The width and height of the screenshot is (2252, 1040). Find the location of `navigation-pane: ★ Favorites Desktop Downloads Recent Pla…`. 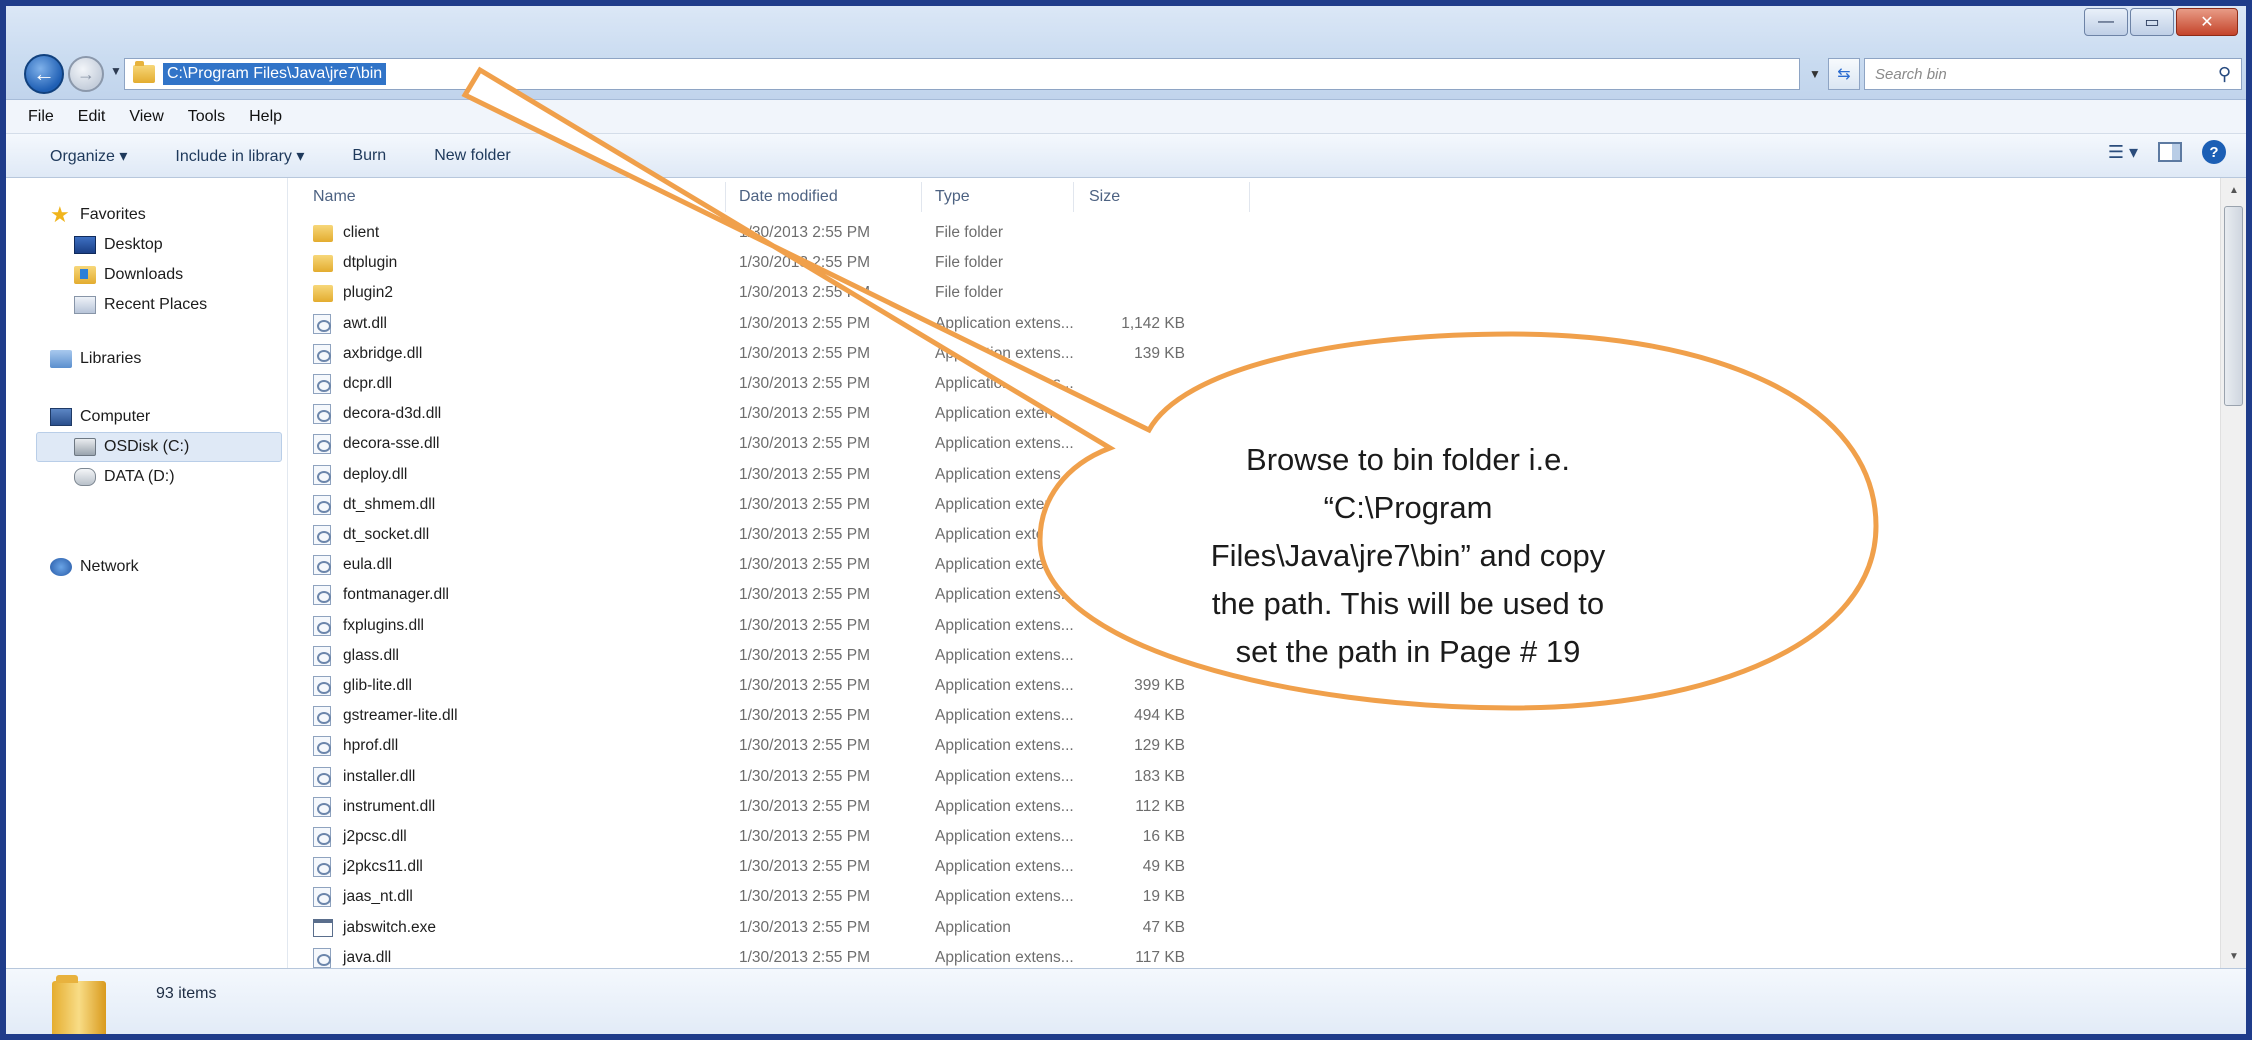

navigation-pane: ★ Favorites Desktop Downloads Recent Pla… is located at coordinates (147, 573).